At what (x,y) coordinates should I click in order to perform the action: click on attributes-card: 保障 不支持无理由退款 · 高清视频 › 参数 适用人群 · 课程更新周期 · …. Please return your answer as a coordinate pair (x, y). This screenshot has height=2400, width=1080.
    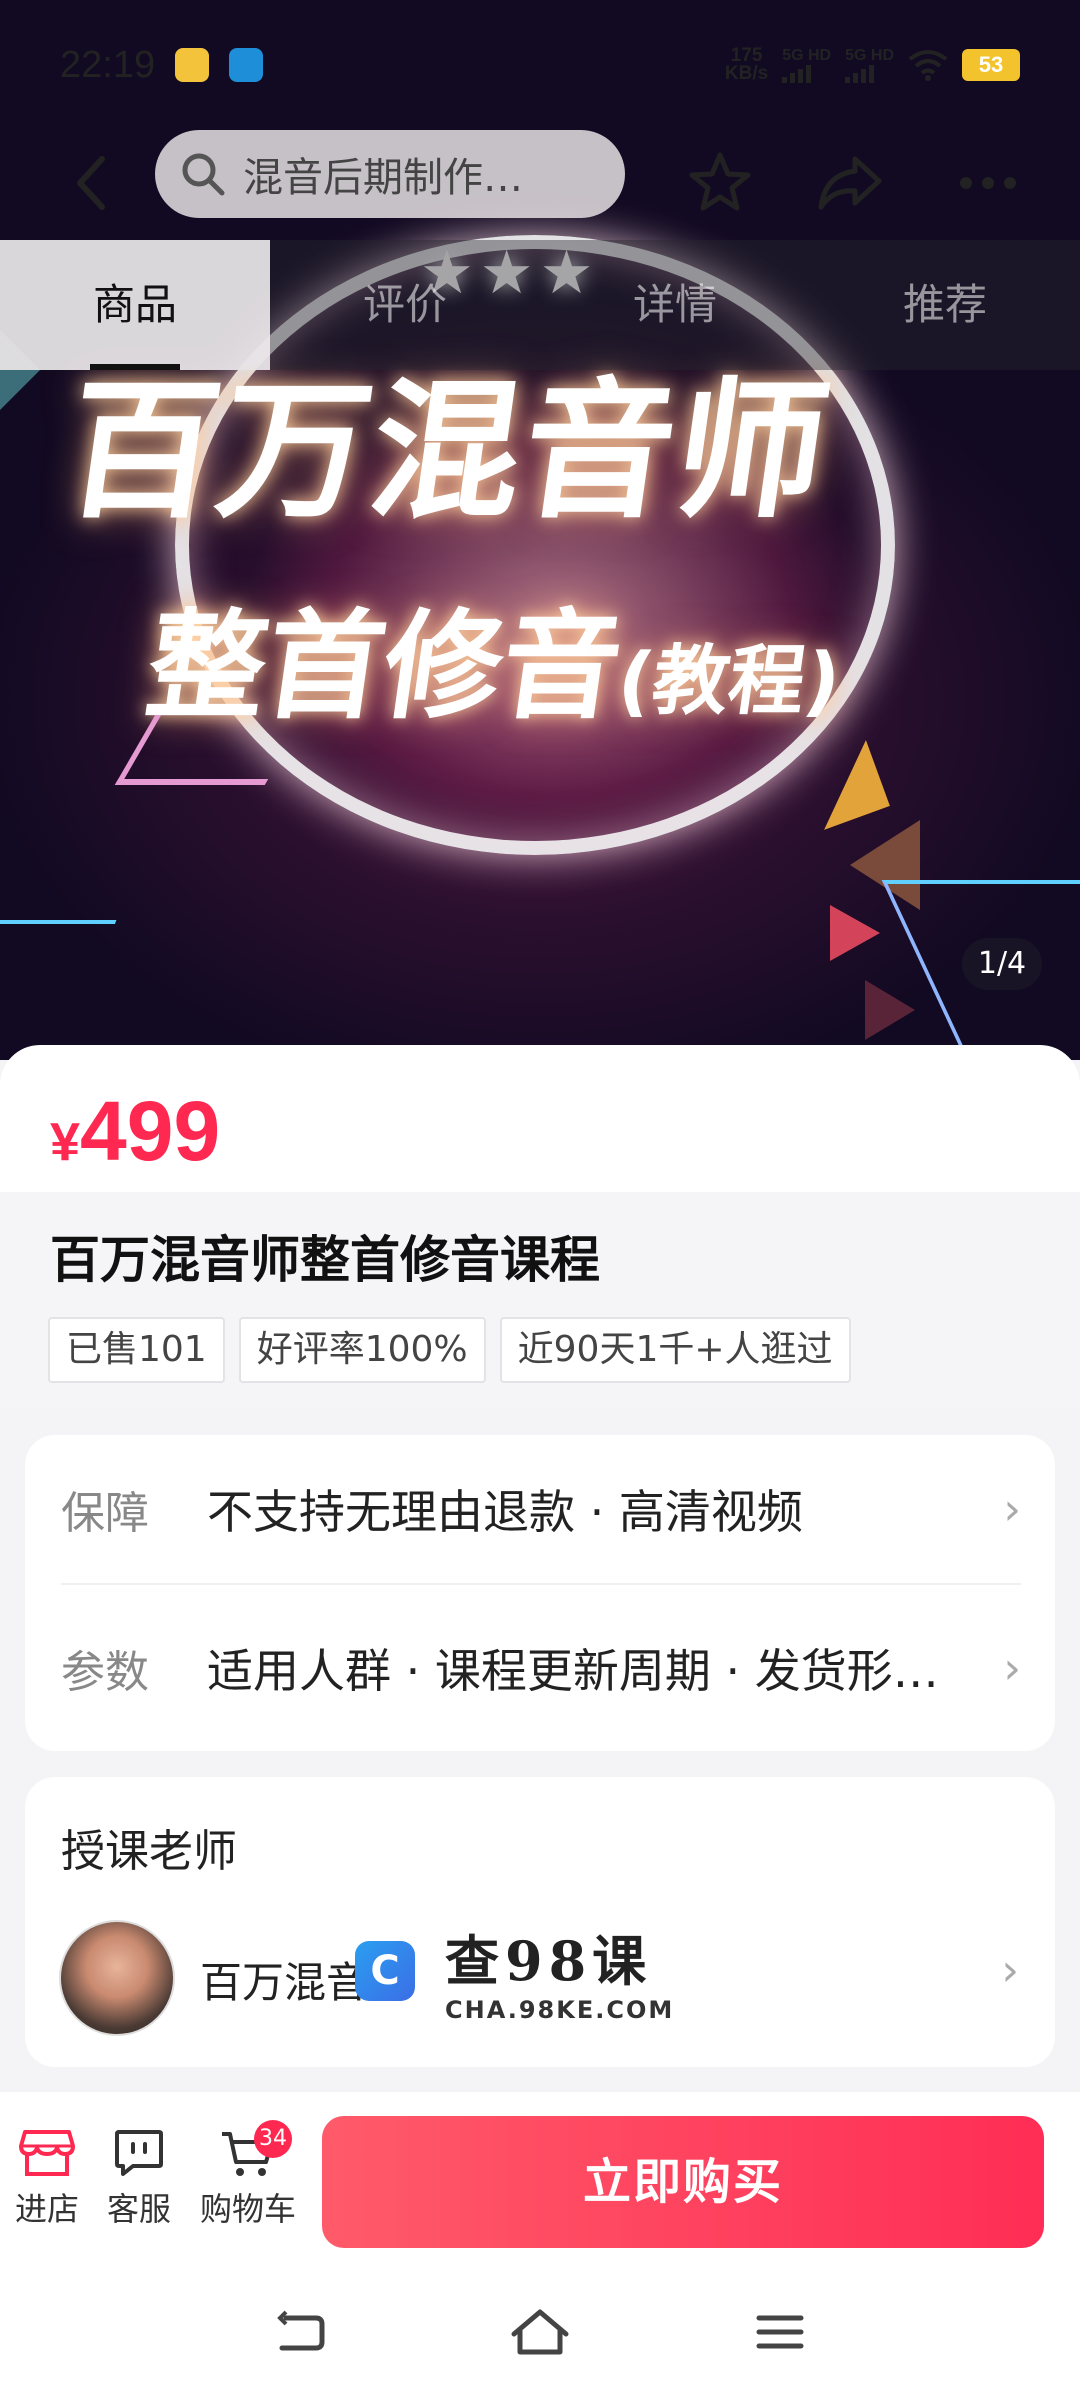
    Looking at the image, I should click on (540, 1593).